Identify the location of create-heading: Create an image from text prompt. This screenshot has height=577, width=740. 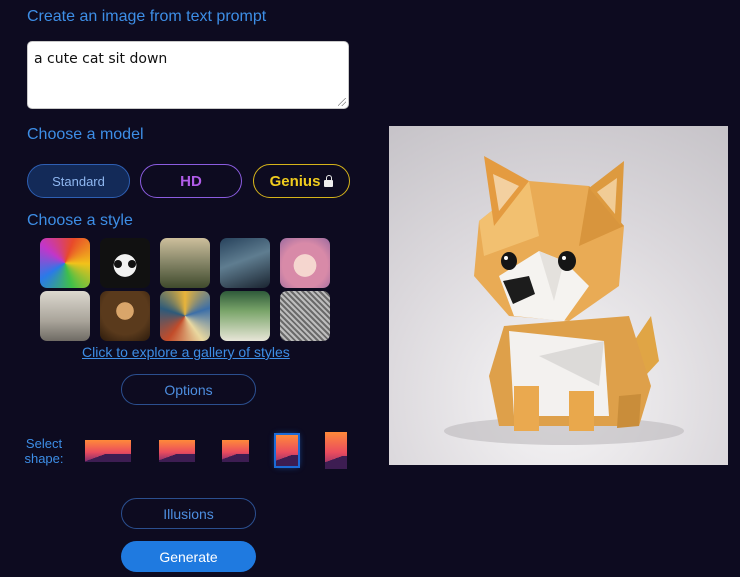
(147, 16).